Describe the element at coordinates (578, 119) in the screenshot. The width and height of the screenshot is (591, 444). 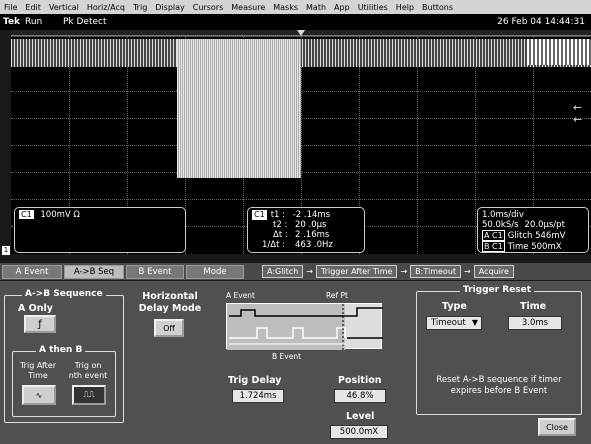
I see `trigger-level-b-arrow-icon: ←` at that location.